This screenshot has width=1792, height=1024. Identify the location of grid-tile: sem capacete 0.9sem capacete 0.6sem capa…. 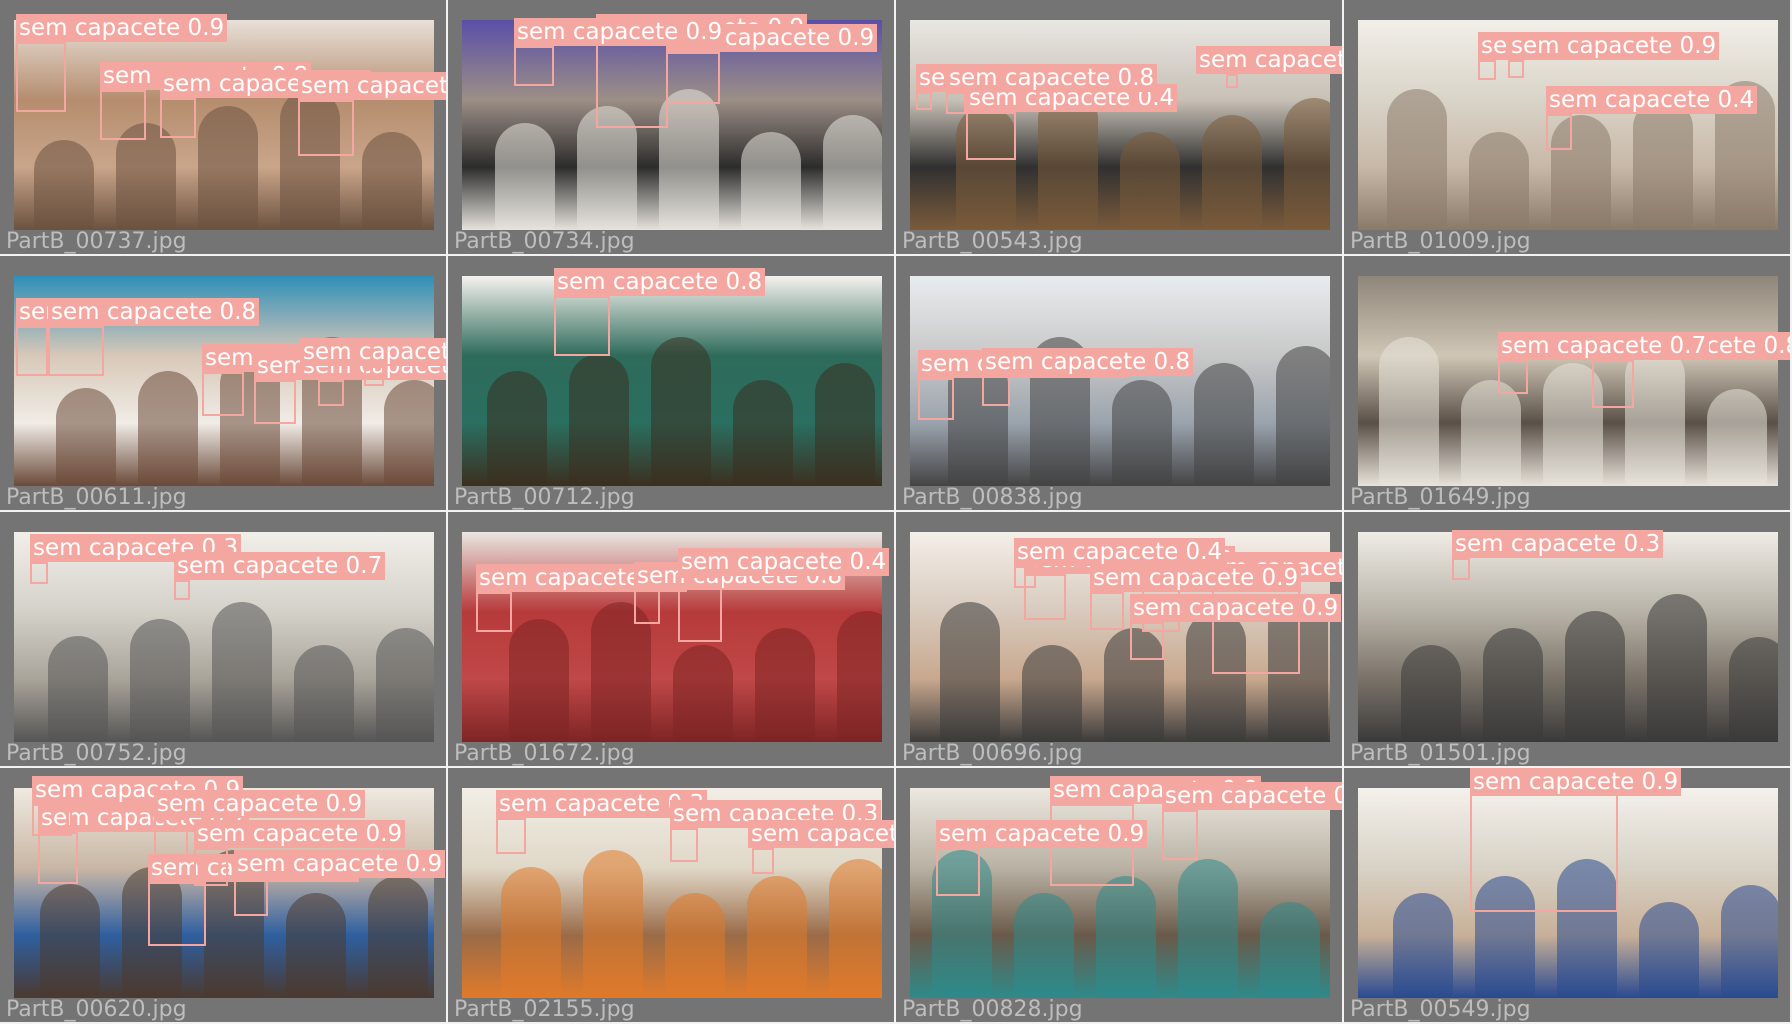
(1120, 896).